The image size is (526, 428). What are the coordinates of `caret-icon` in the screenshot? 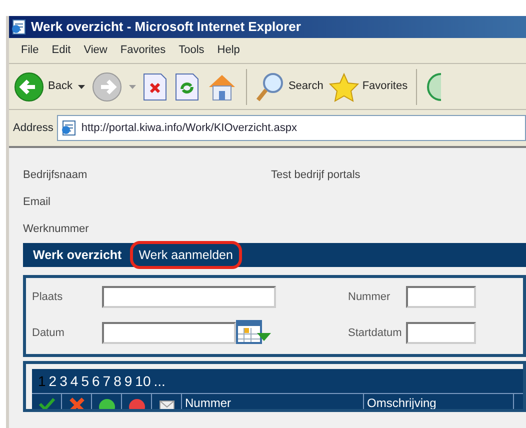 It's located at (82, 86).